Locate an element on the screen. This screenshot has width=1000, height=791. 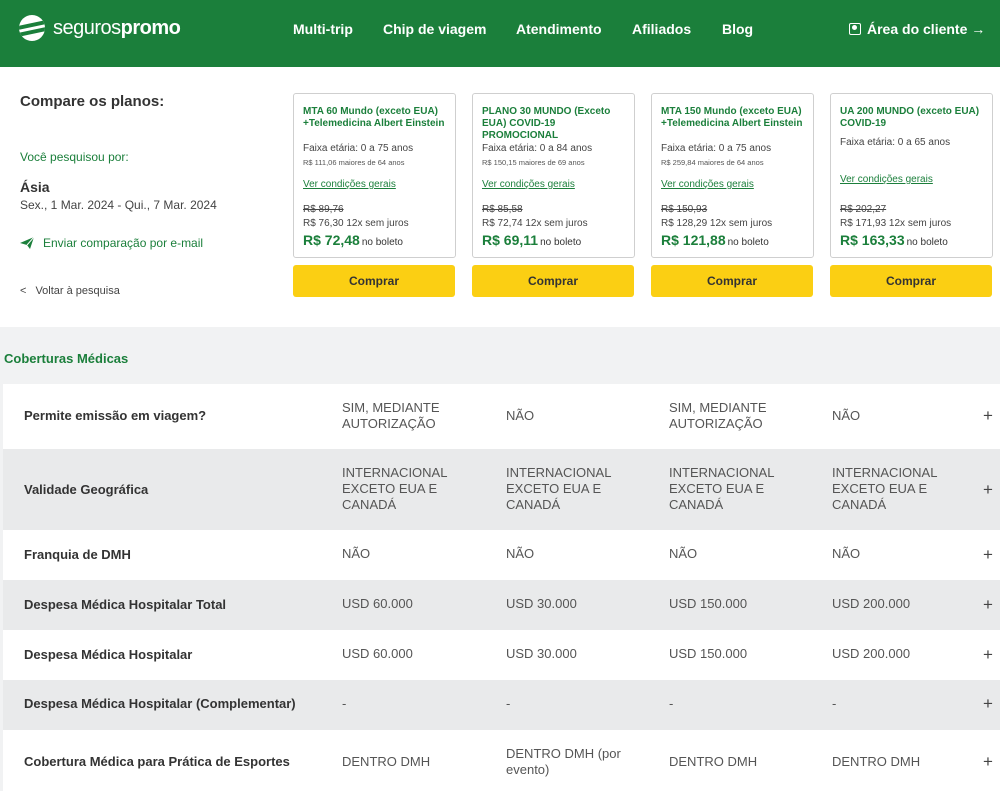
plan-price: R$ 163,33 no boleto is located at coordinates (894, 240).